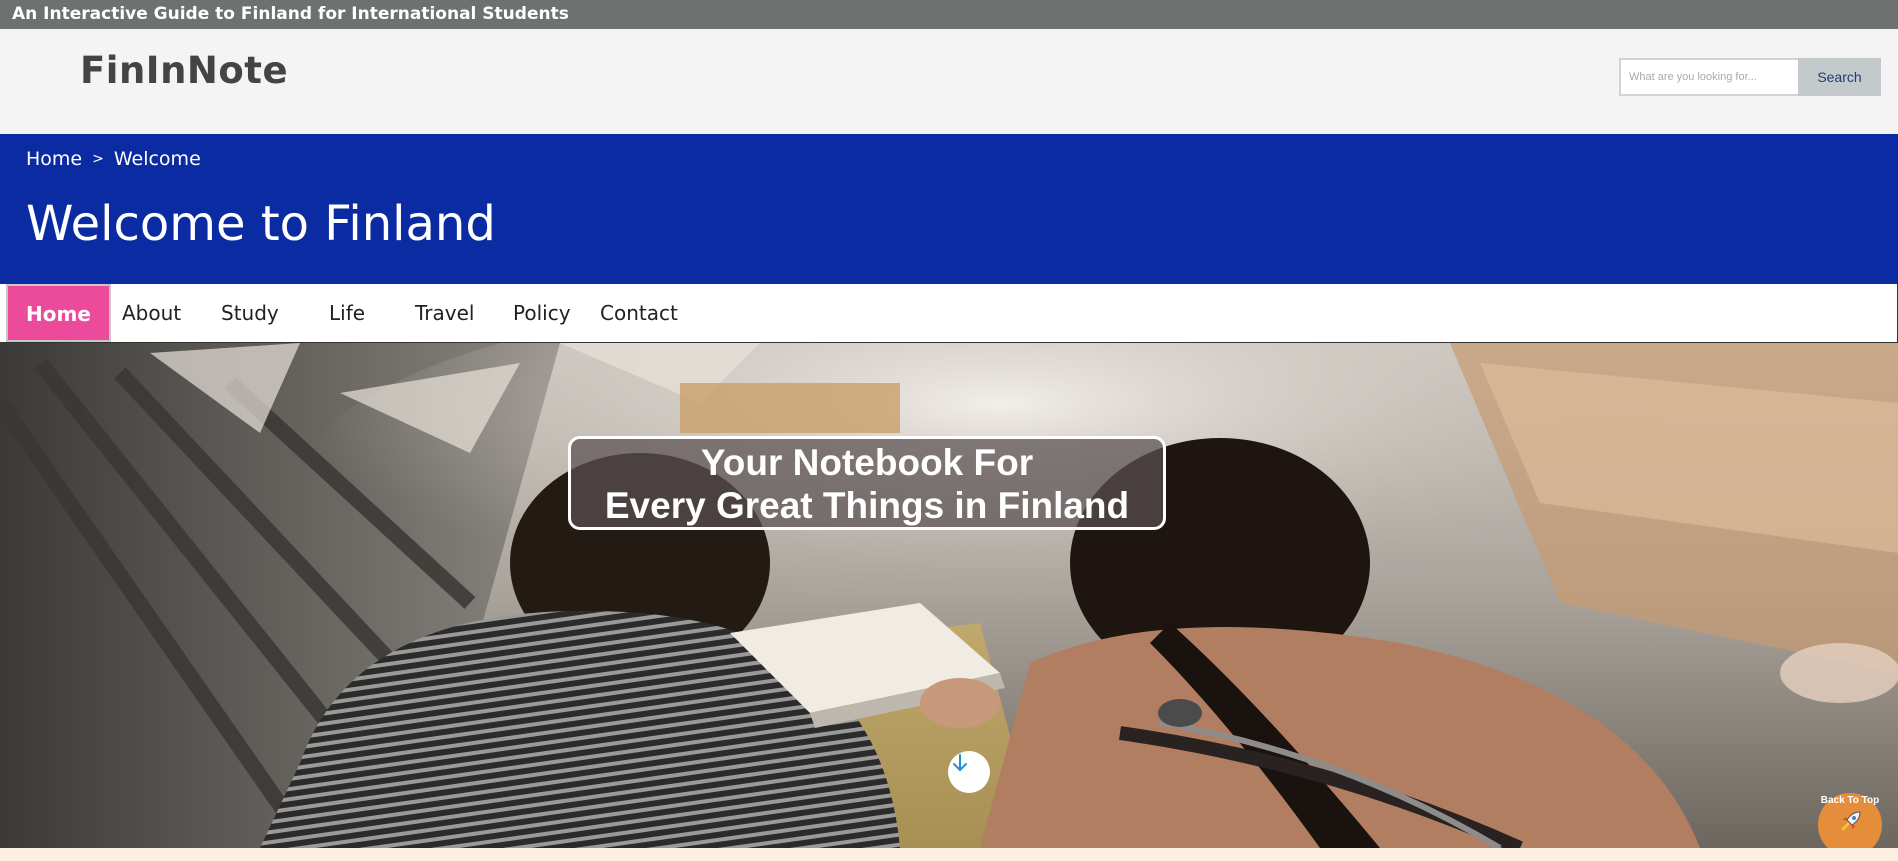 The image size is (1898, 861). I want to click on breadcrumb: Home > Welcome, so click(113, 159).